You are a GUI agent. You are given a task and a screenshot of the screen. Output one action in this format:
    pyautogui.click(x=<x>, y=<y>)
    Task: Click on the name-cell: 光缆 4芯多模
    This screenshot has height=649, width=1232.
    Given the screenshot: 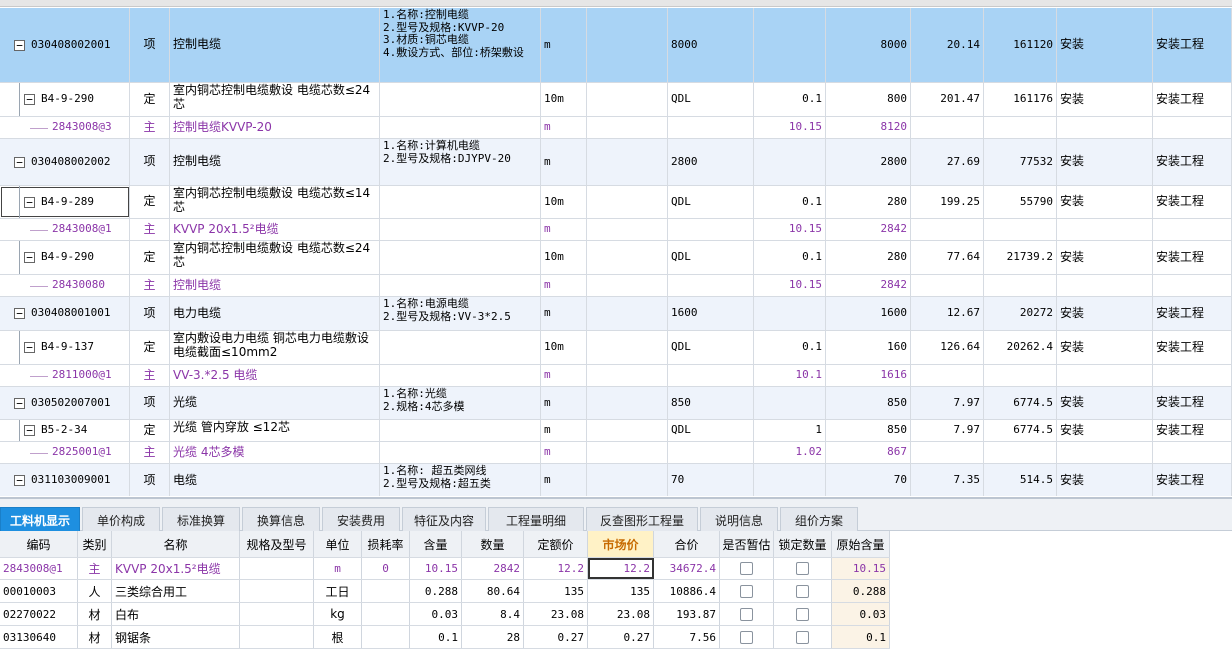 What is the action you would take?
    pyautogui.click(x=275, y=452)
    